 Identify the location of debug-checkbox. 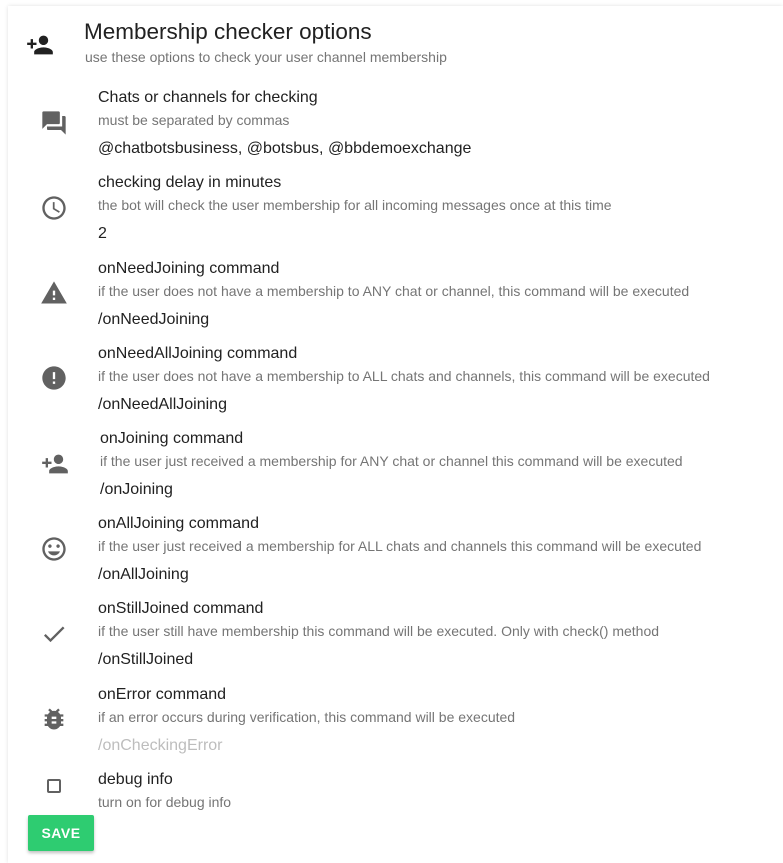
(54, 786).